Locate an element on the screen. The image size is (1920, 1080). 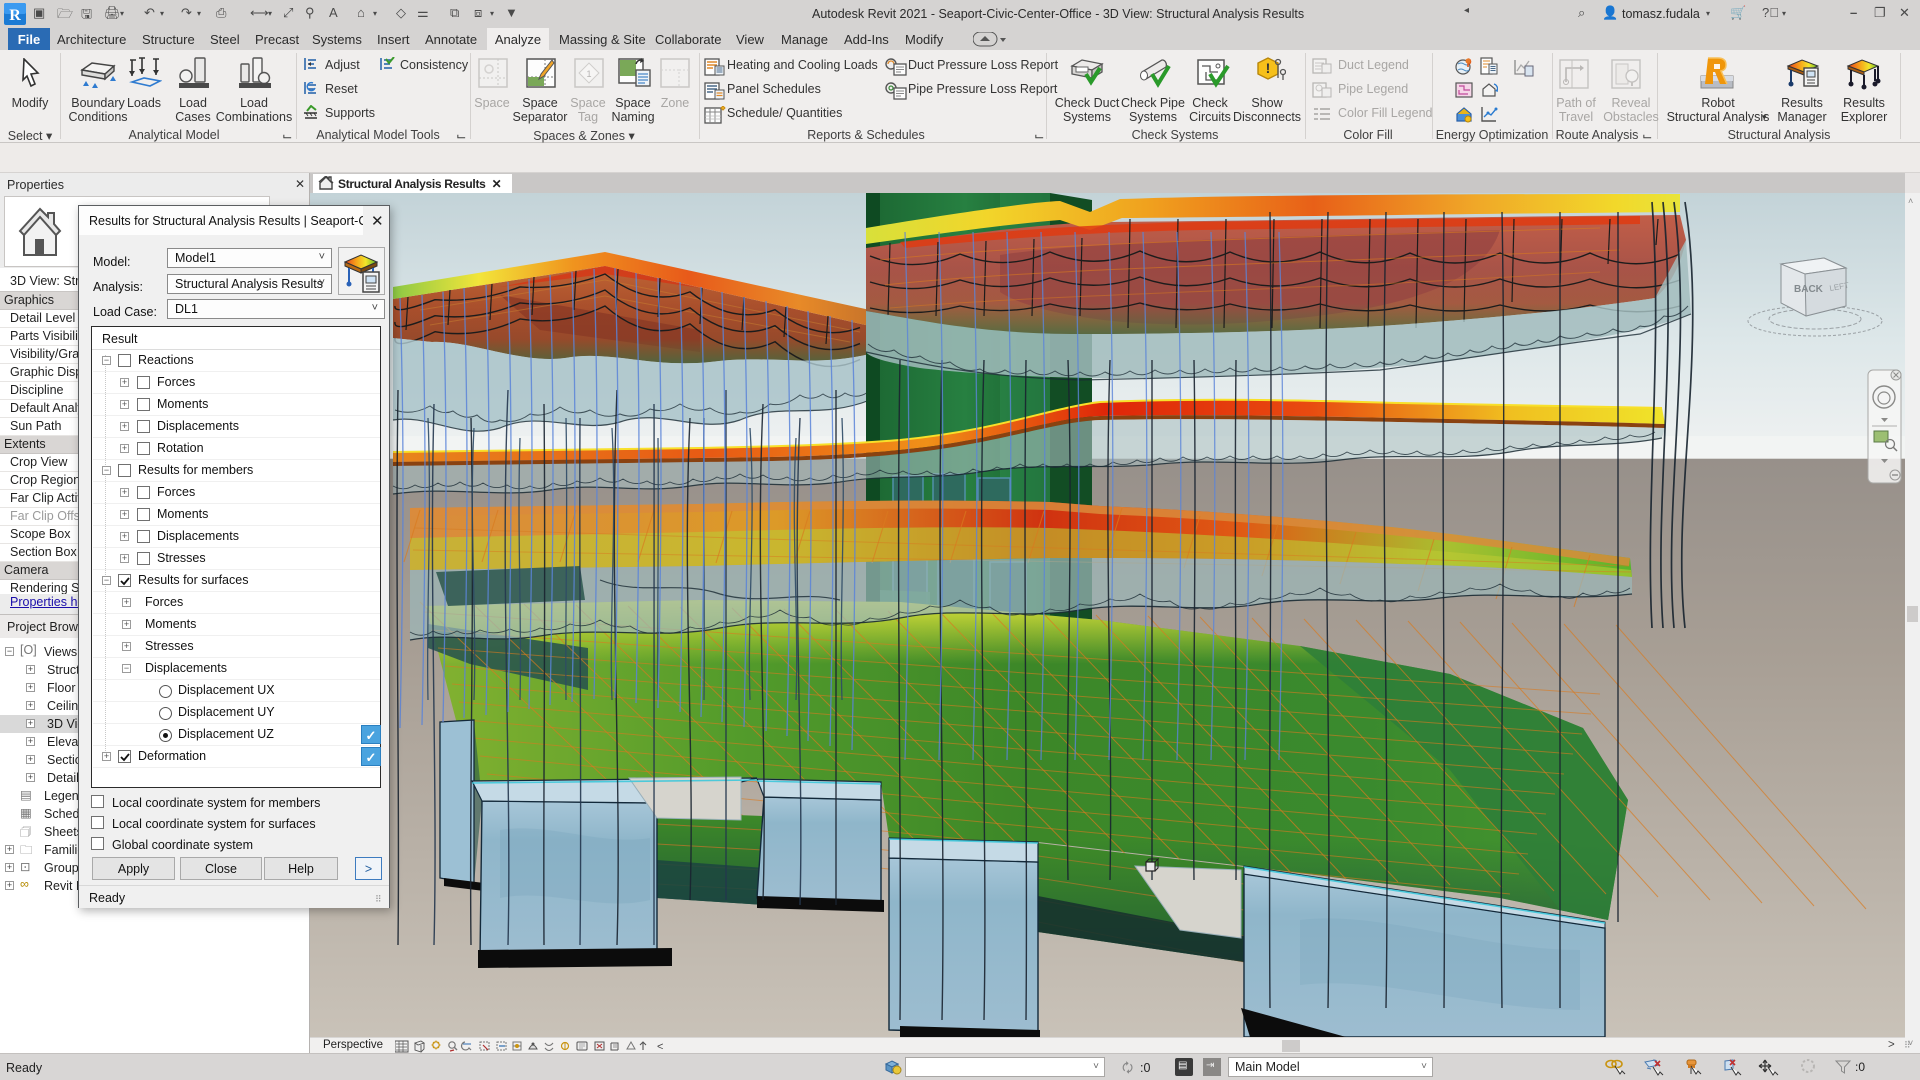
svg-text: 1 is located at coordinates (588, 74).